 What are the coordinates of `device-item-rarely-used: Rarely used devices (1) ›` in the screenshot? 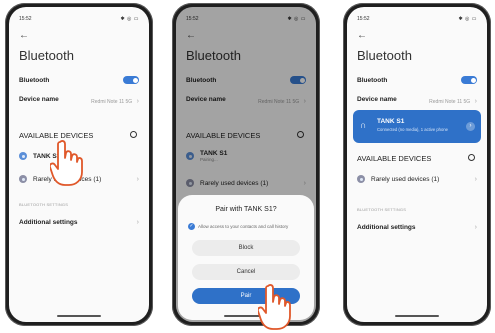 It's located at (417, 179).